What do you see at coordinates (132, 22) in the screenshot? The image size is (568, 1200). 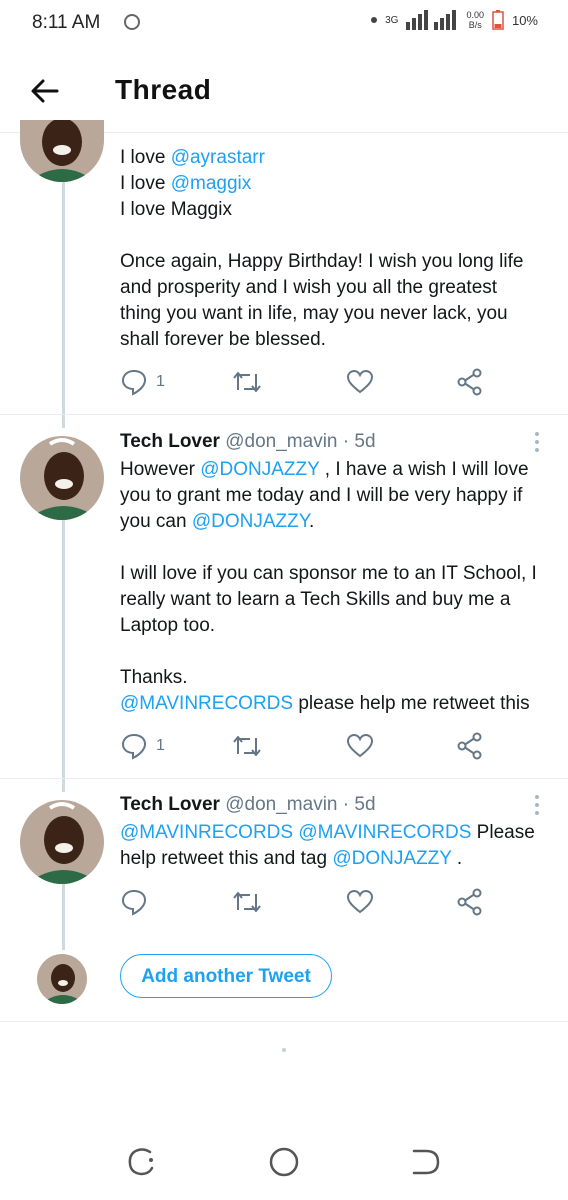 I see `status-app-icon` at bounding box center [132, 22].